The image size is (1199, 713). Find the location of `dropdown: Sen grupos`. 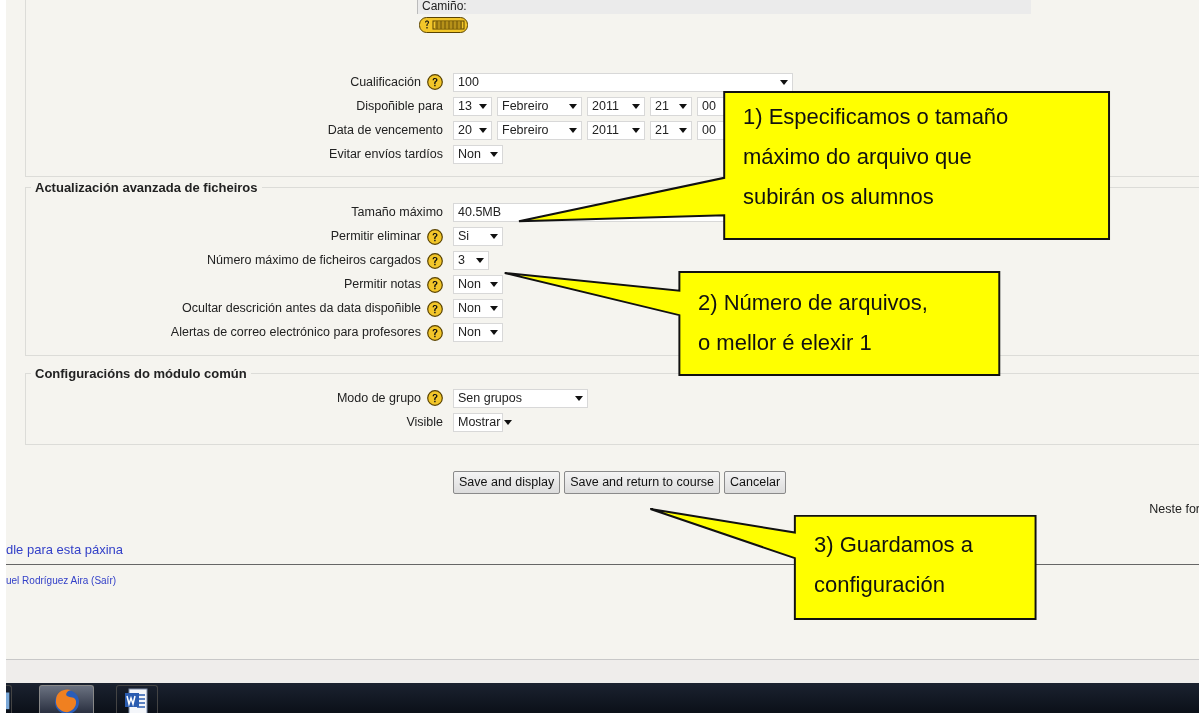

dropdown: Sen grupos is located at coordinates (520, 398).